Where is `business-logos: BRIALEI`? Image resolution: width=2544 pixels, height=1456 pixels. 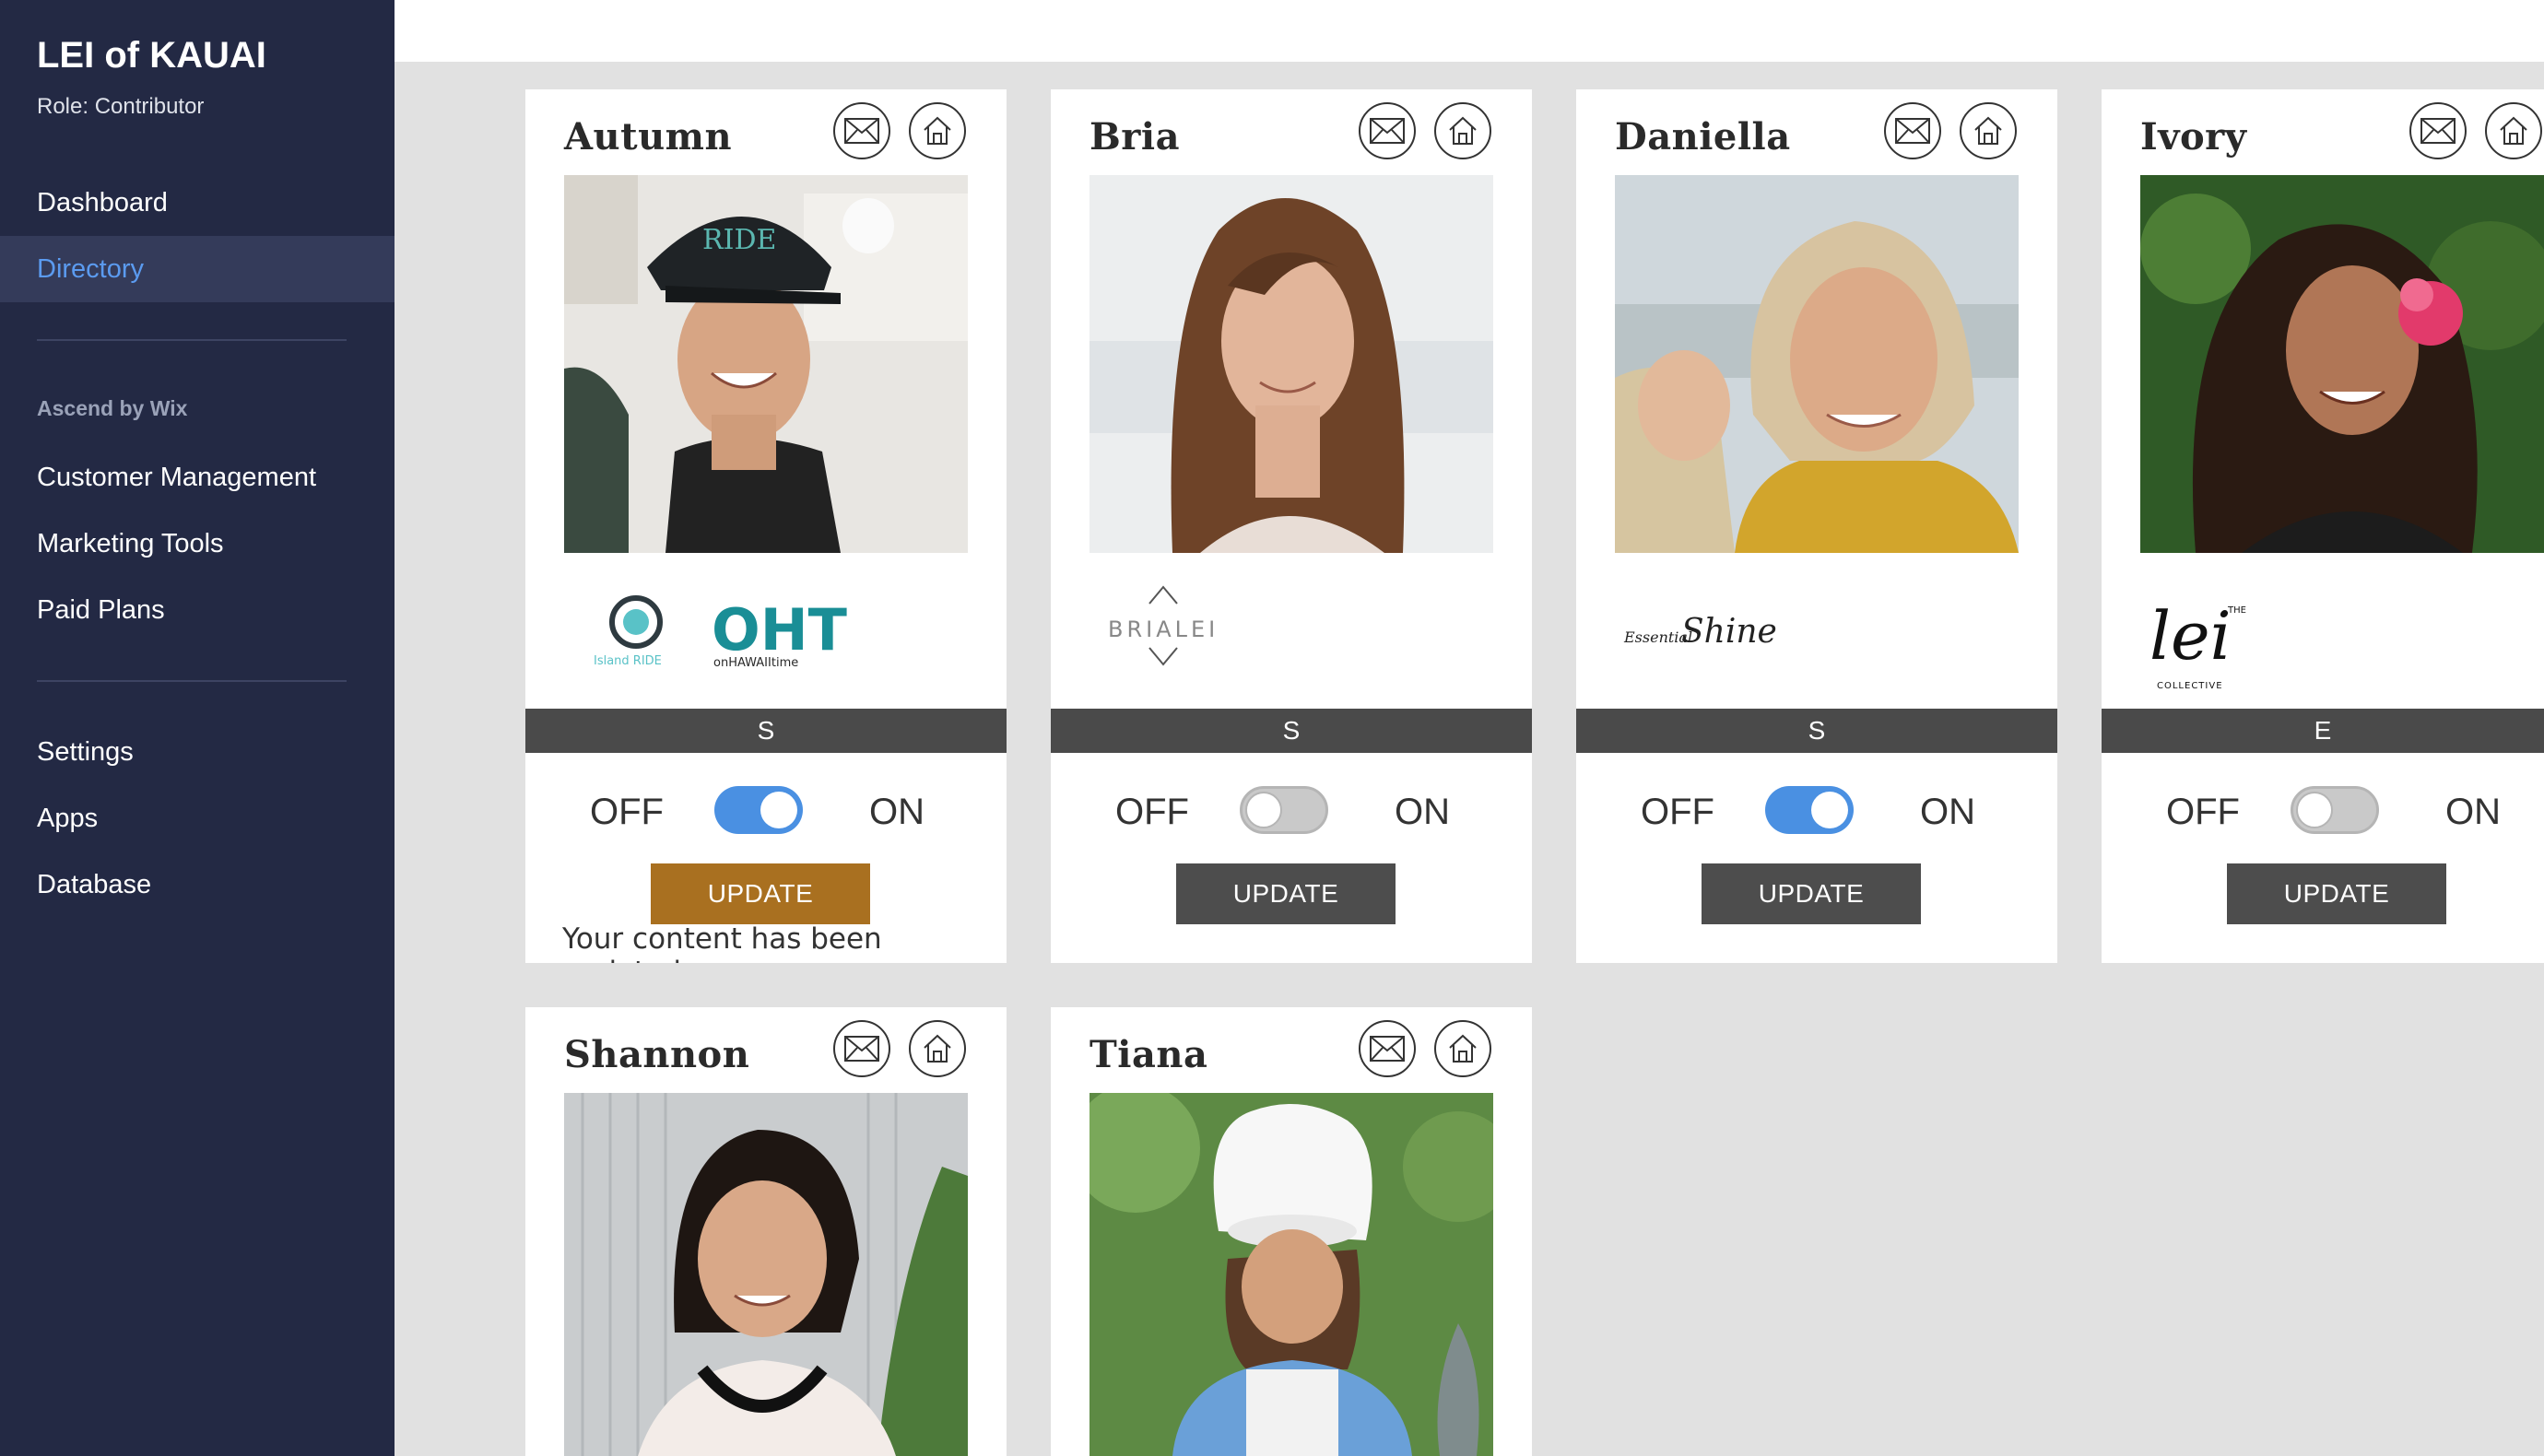 business-logos: BRIALEI is located at coordinates (1291, 640).